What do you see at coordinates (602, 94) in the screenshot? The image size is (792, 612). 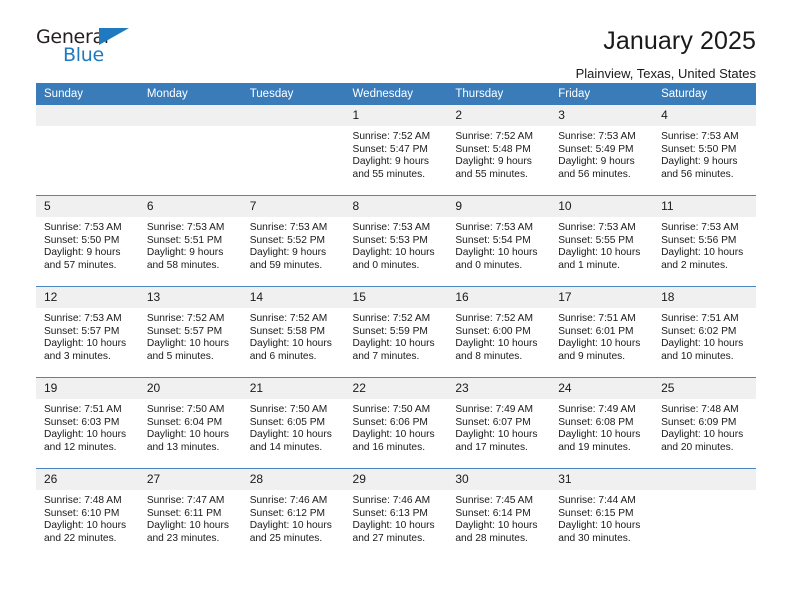 I see `weekday-header-friday: Friday` at bounding box center [602, 94].